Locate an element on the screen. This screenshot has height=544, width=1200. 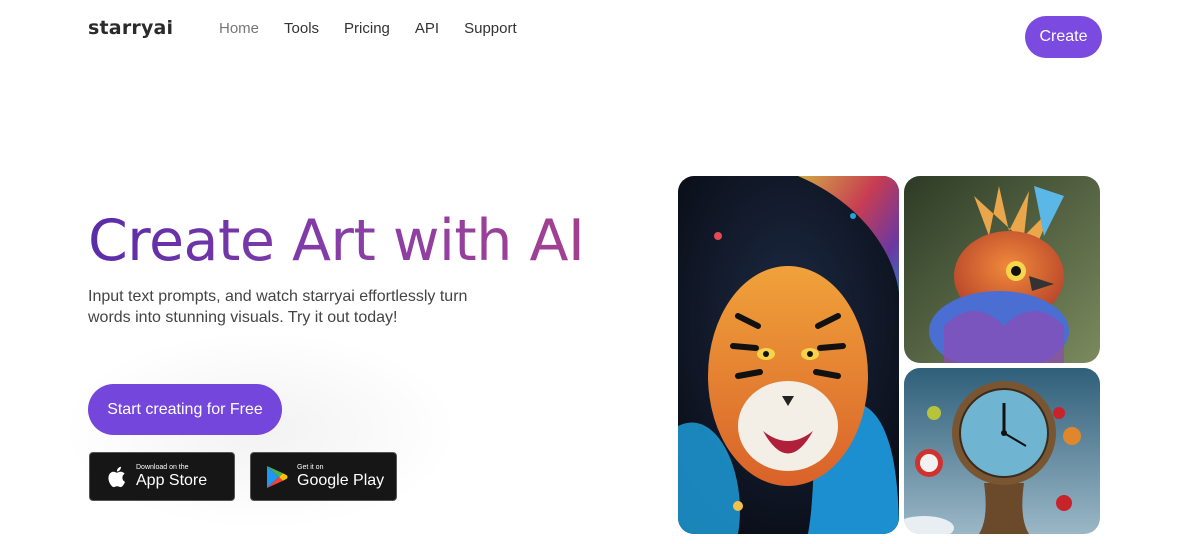
brand-logo: starryai is located at coordinates (130, 28).